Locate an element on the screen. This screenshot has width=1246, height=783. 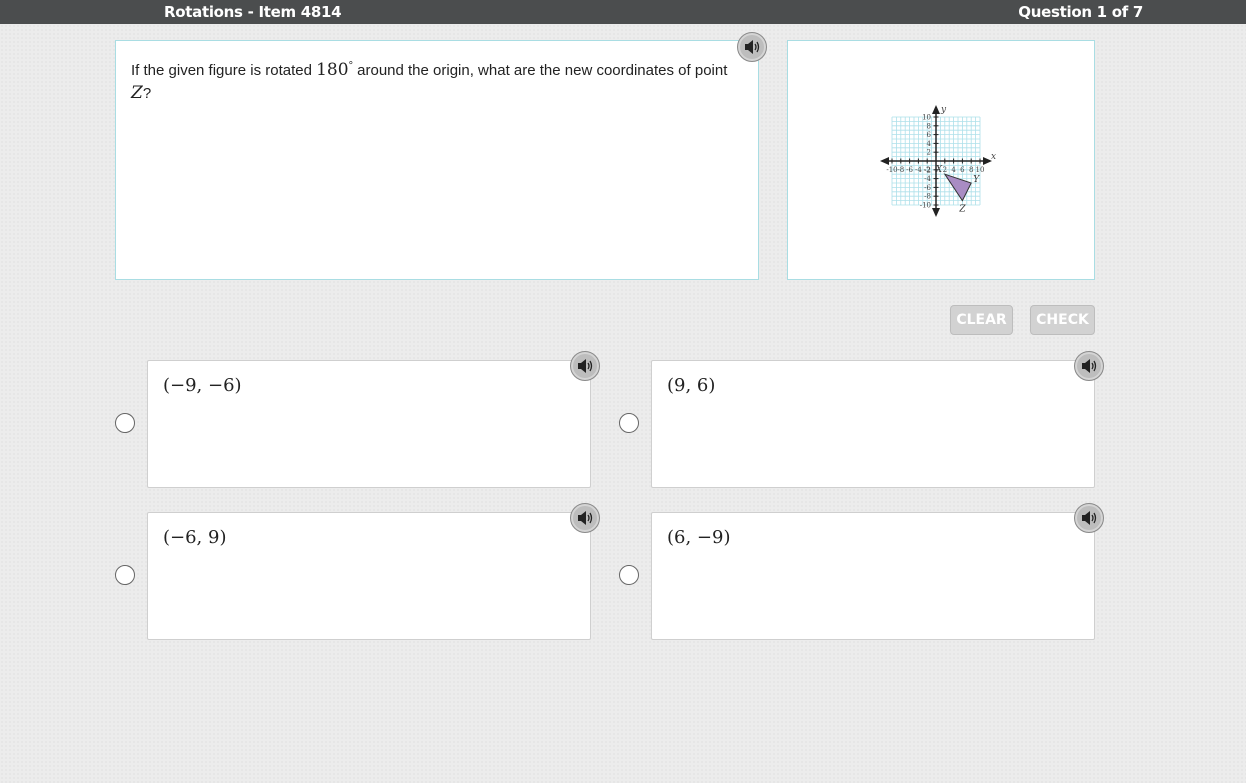
x-axis-label: x is located at coordinates (993, 157).